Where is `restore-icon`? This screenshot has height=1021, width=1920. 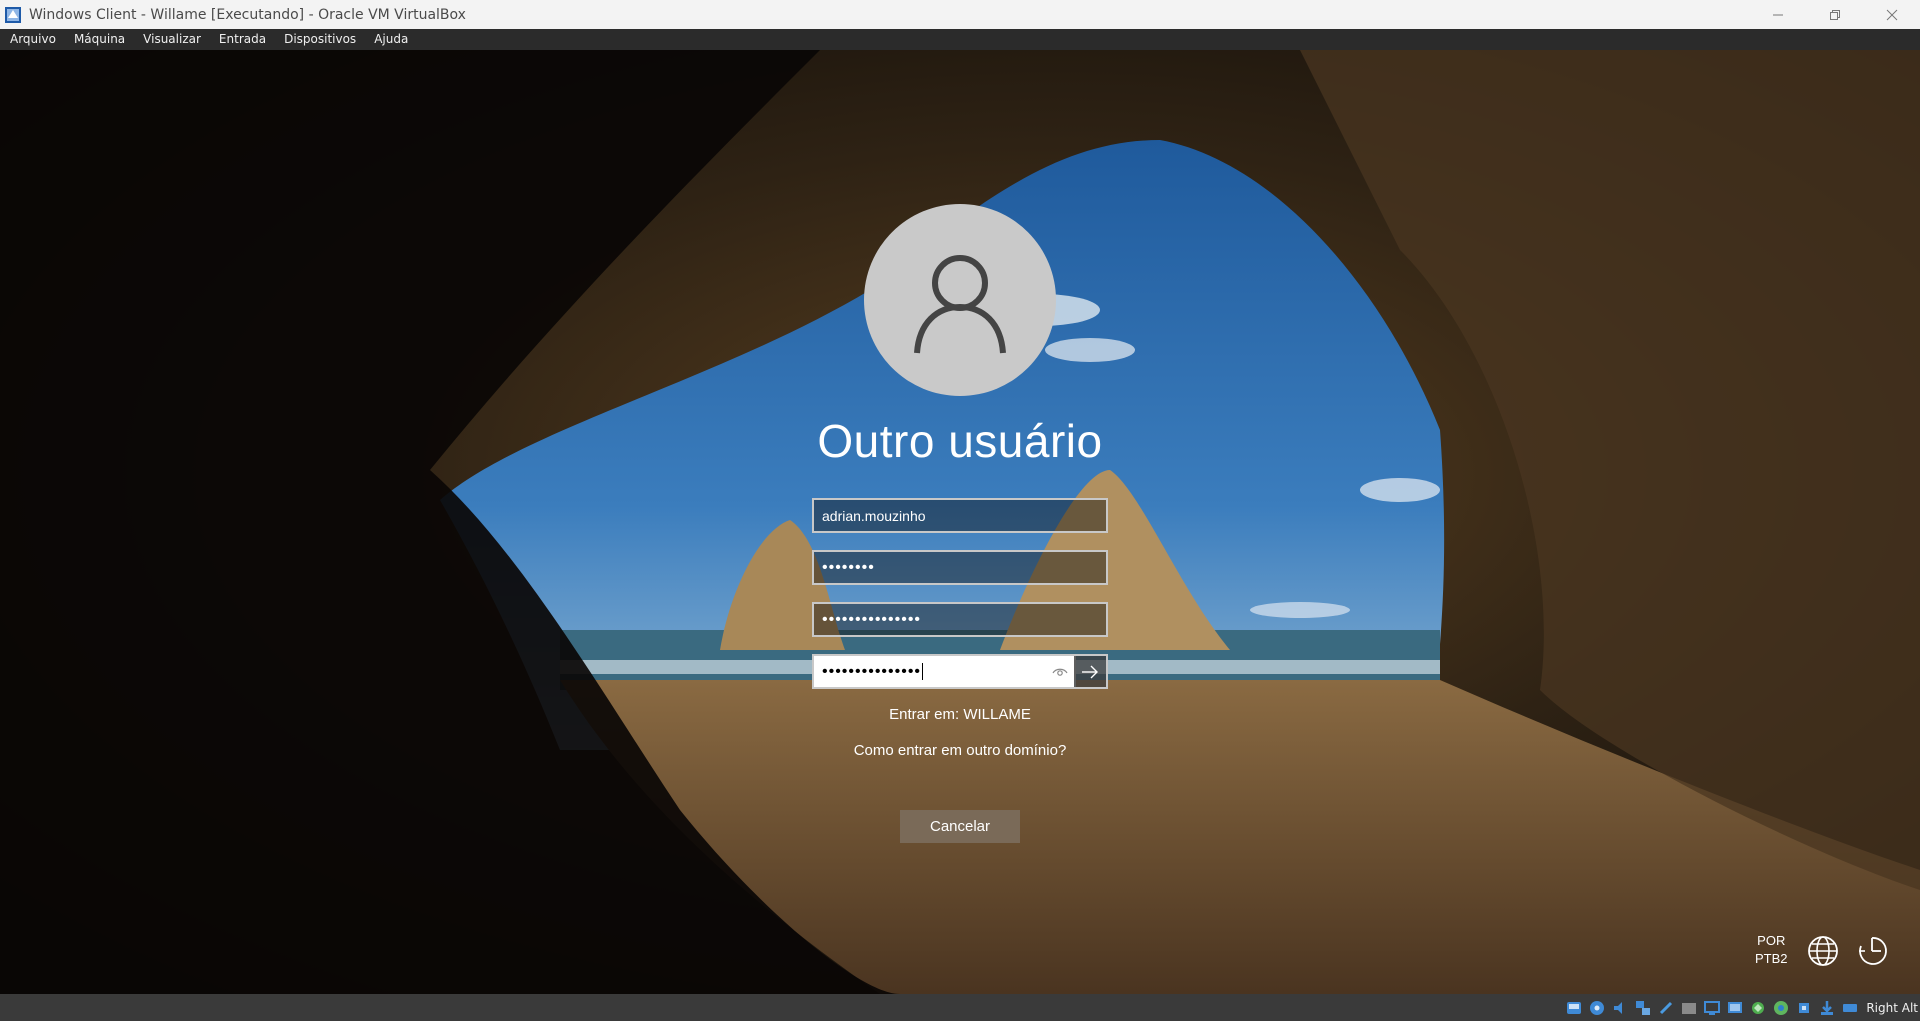 restore-icon is located at coordinates (1834, 14).